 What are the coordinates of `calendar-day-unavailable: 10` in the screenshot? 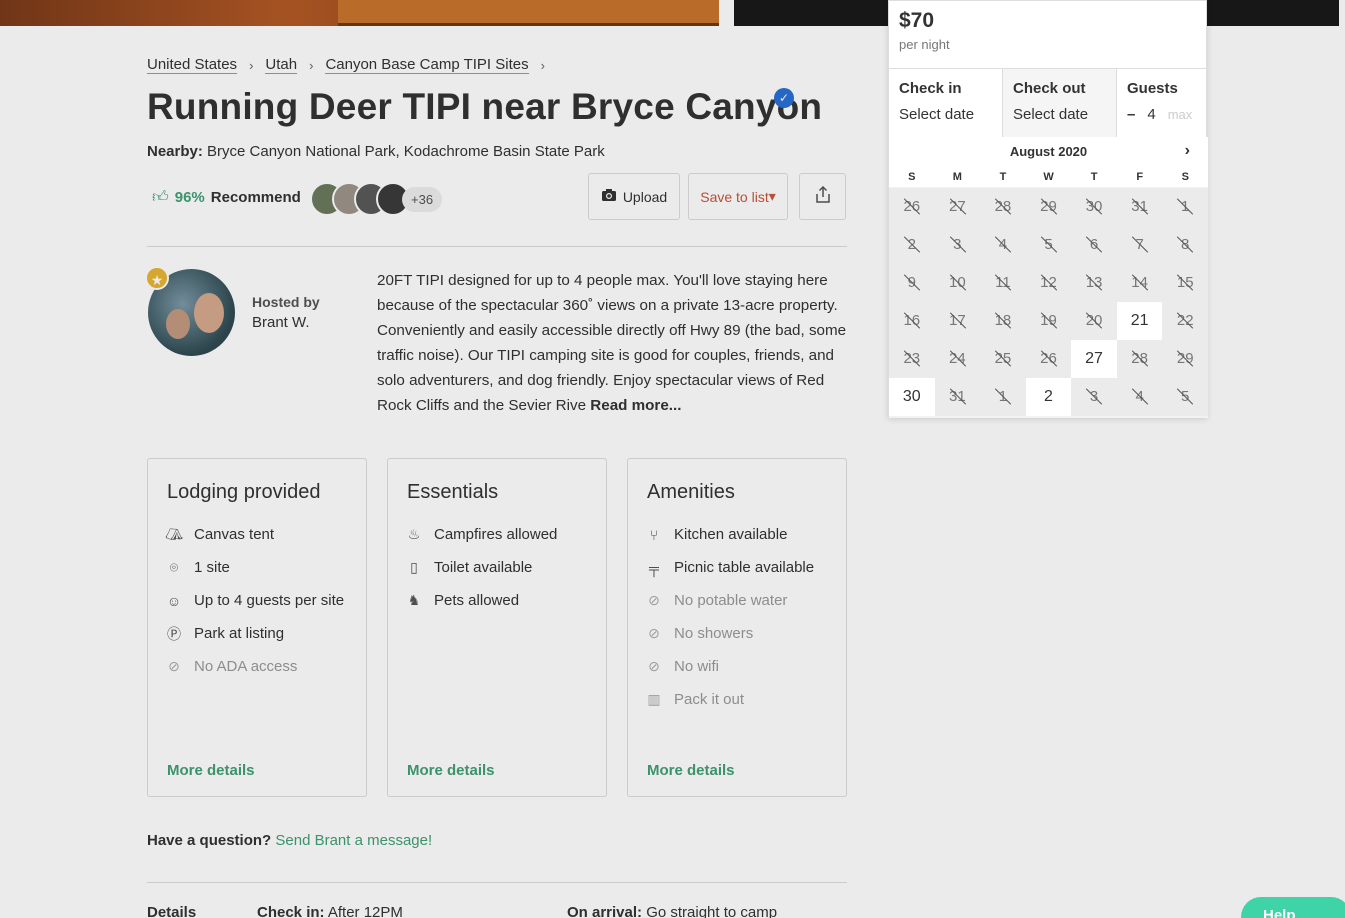 It's located at (957, 283).